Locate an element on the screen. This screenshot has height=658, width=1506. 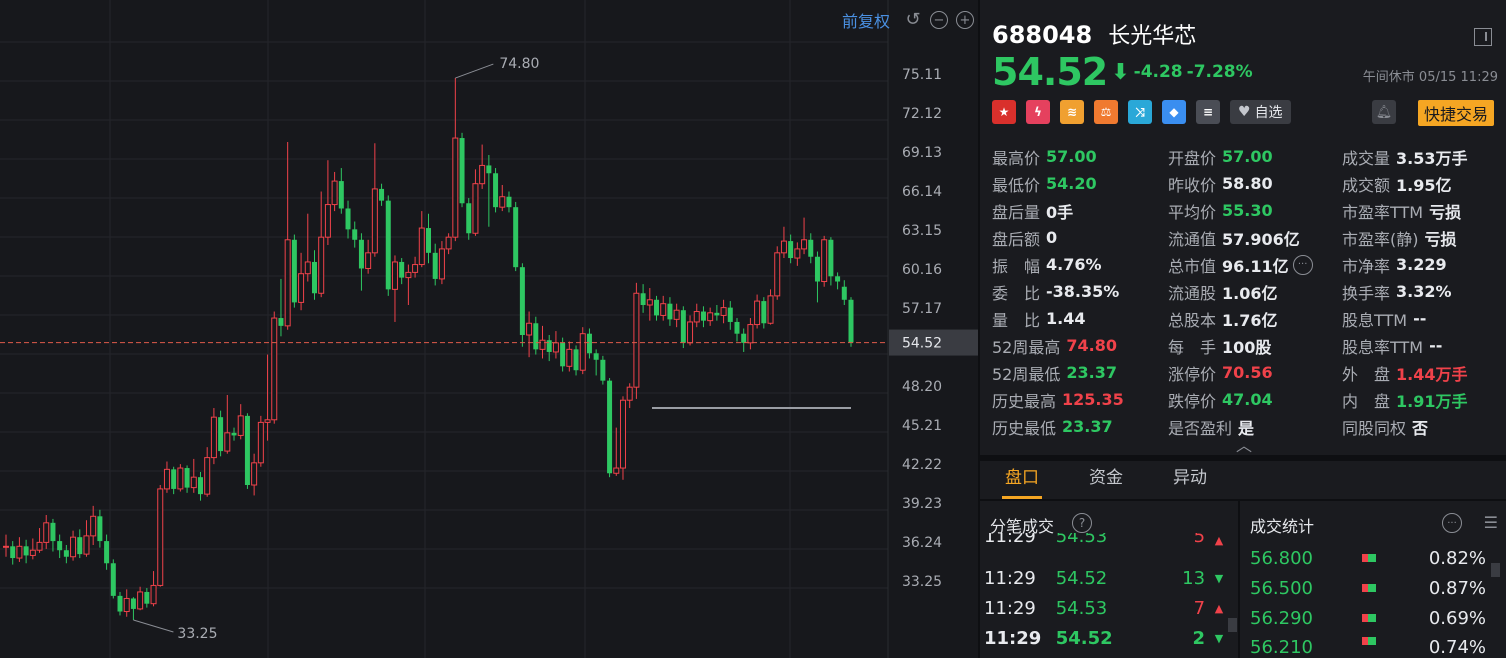
document-icon: ≡ is located at coordinates (1208, 112).